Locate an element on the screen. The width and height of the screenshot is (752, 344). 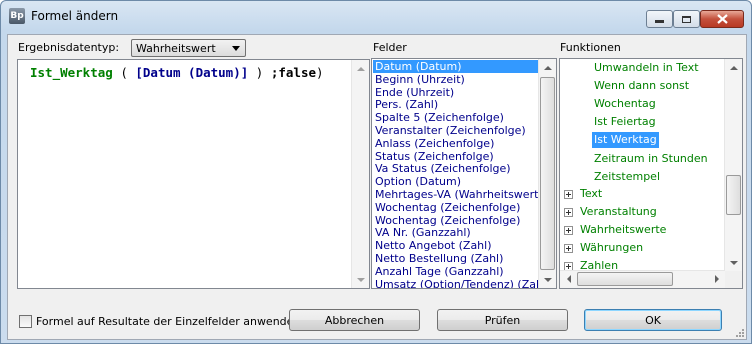
field-list-item: Spalte 5 (Zeichenfolge) is located at coordinates (459, 117).